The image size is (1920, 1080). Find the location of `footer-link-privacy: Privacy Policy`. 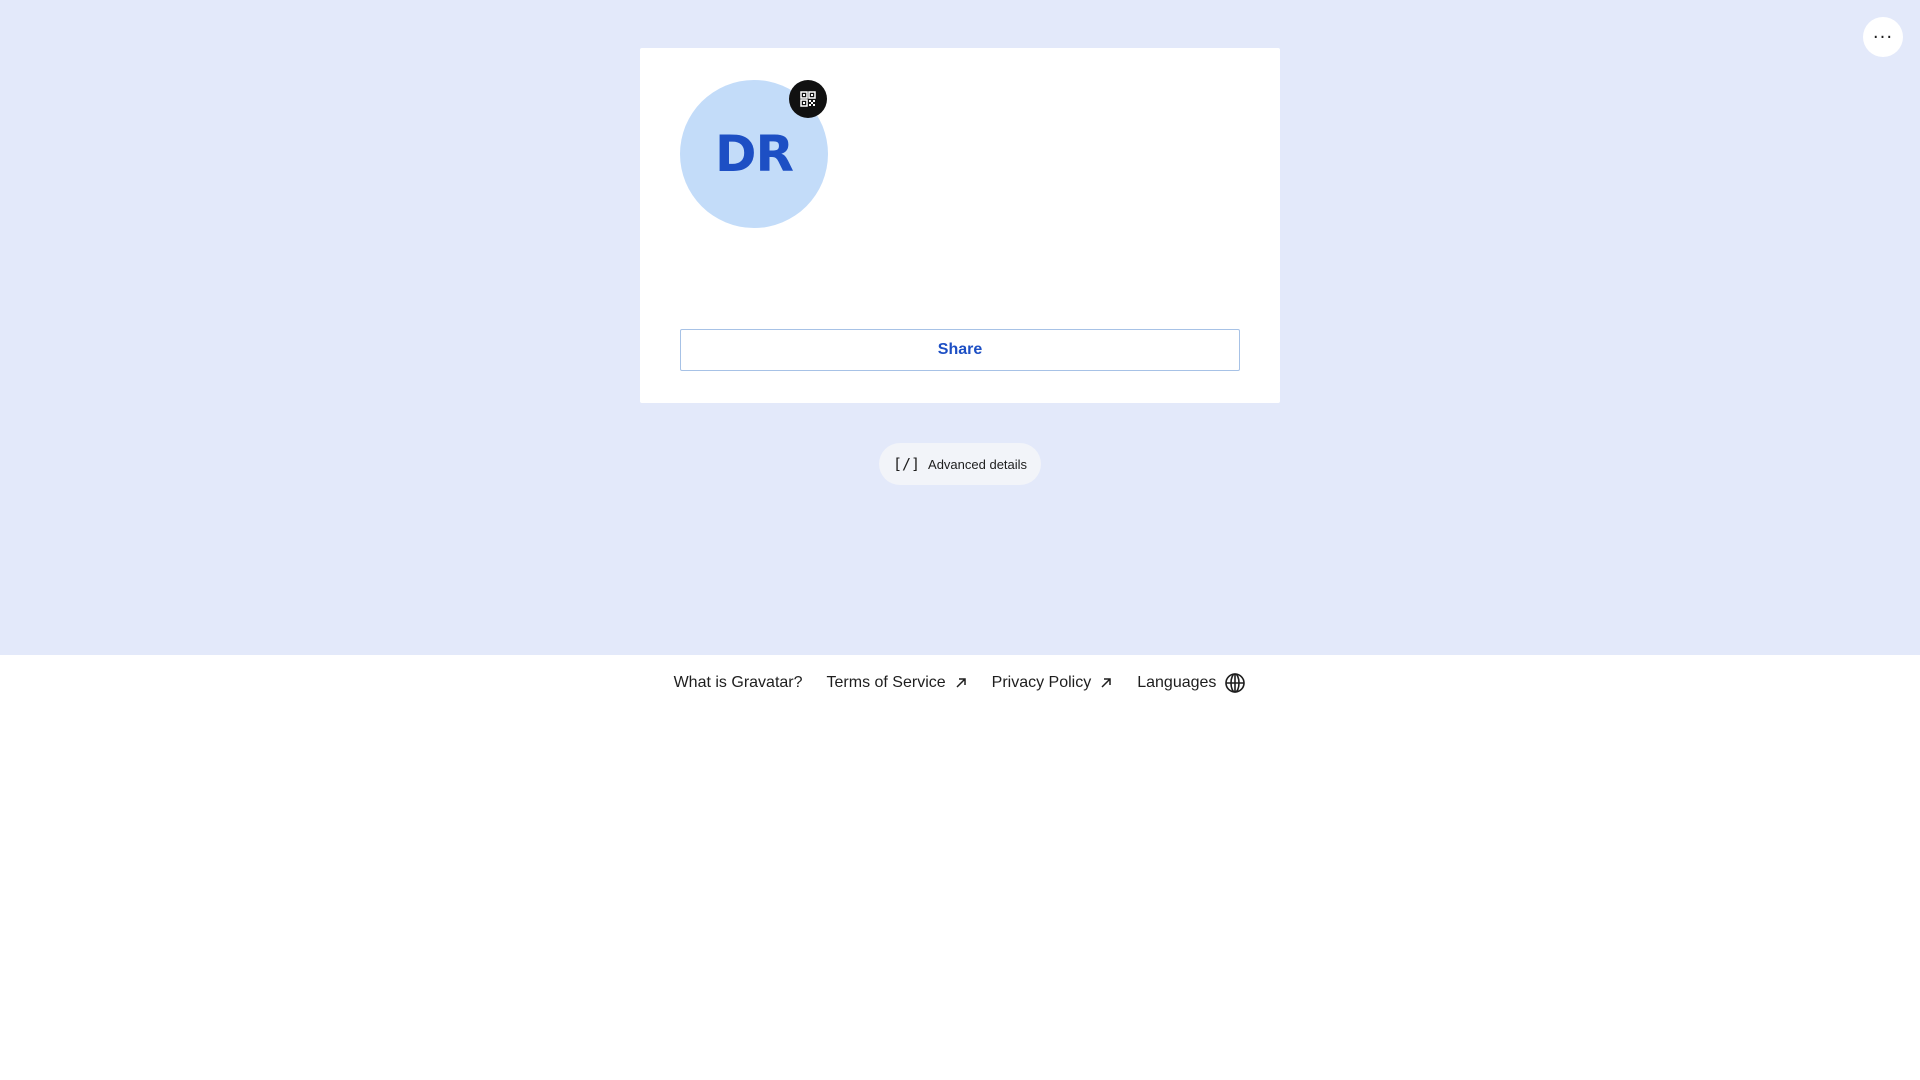

footer-link-privacy: Privacy Policy is located at coordinates (1053, 683).